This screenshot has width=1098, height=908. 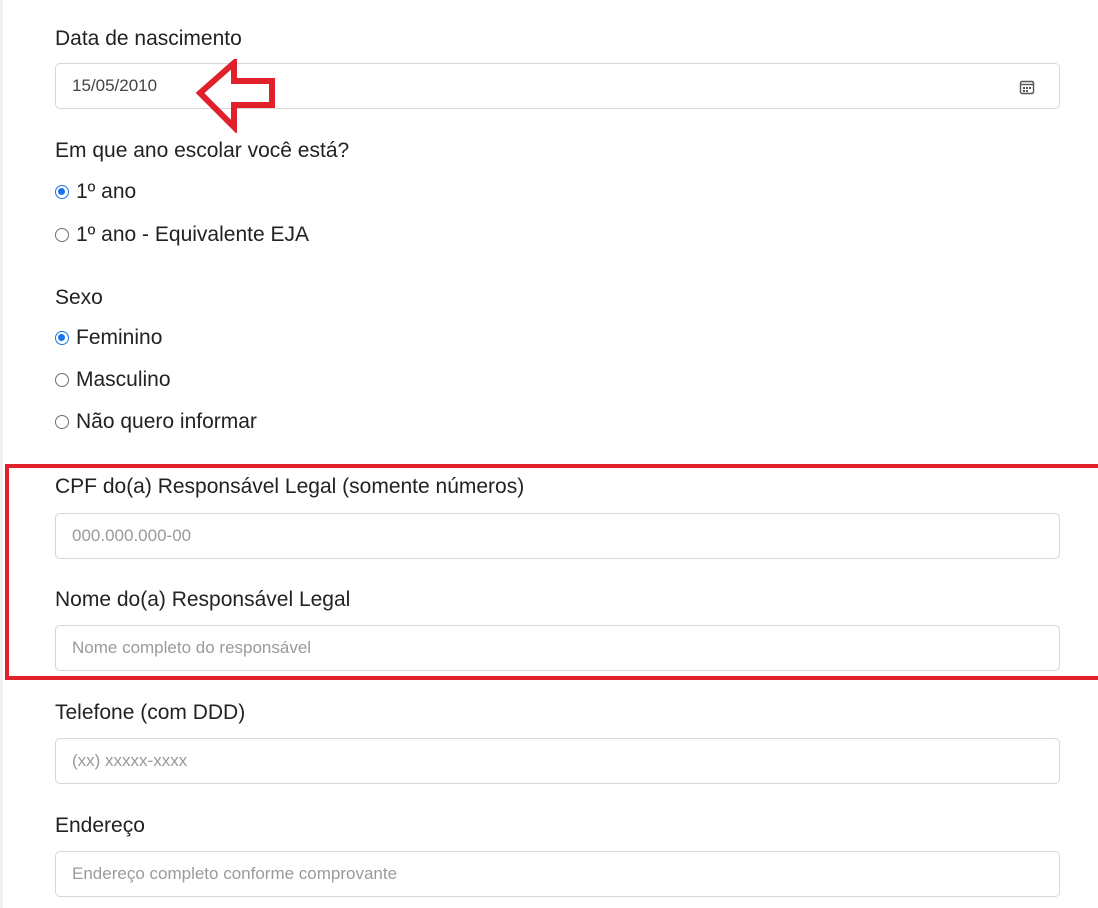 I want to click on sex-question: Sexo, so click(x=79, y=297).